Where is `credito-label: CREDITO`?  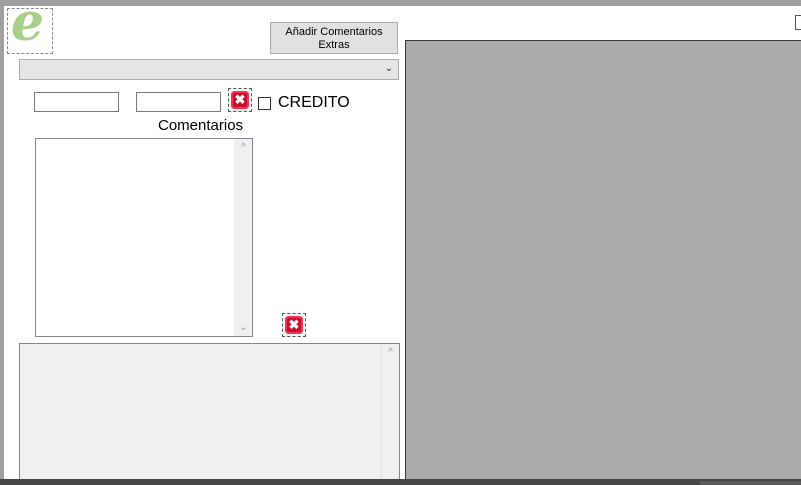
credito-label: CREDITO is located at coordinates (314, 103).